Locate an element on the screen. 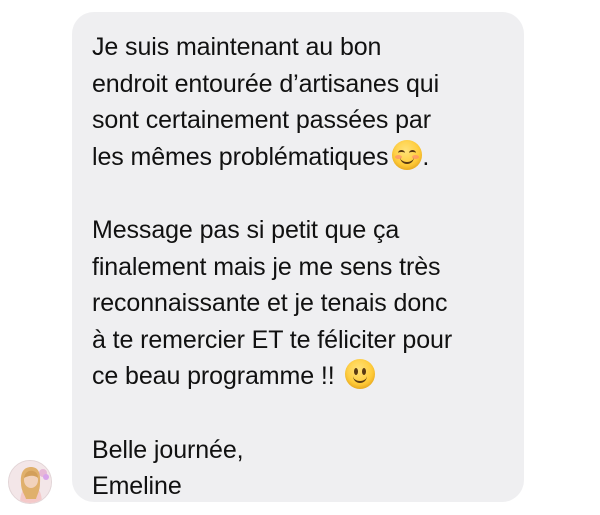  message-signoff: Belle journée, Emeline is located at coordinates (299, 468).